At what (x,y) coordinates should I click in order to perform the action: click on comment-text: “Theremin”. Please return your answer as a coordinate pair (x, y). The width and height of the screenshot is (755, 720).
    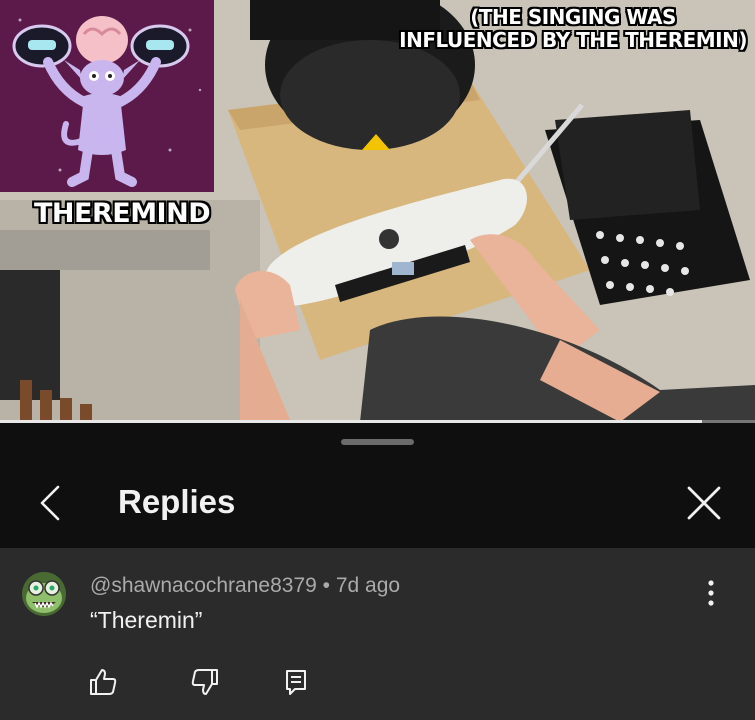
    Looking at the image, I should click on (146, 620).